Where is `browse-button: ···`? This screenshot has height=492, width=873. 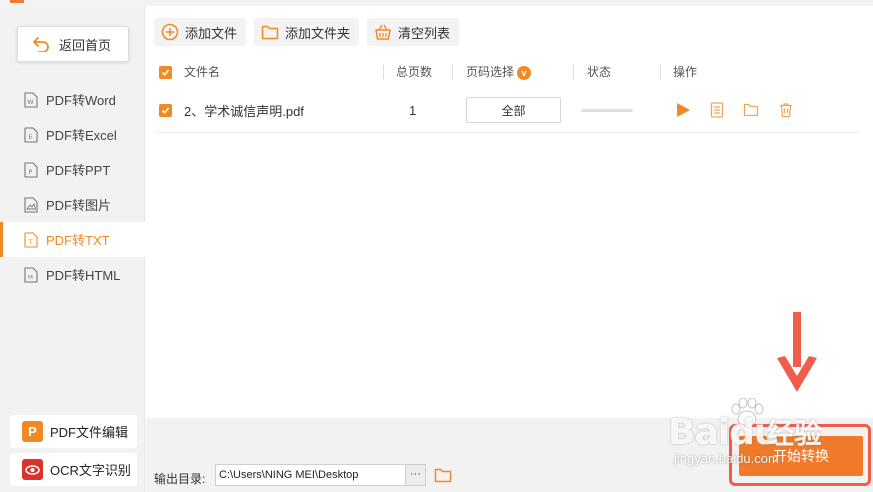 browse-button: ··· is located at coordinates (416, 475).